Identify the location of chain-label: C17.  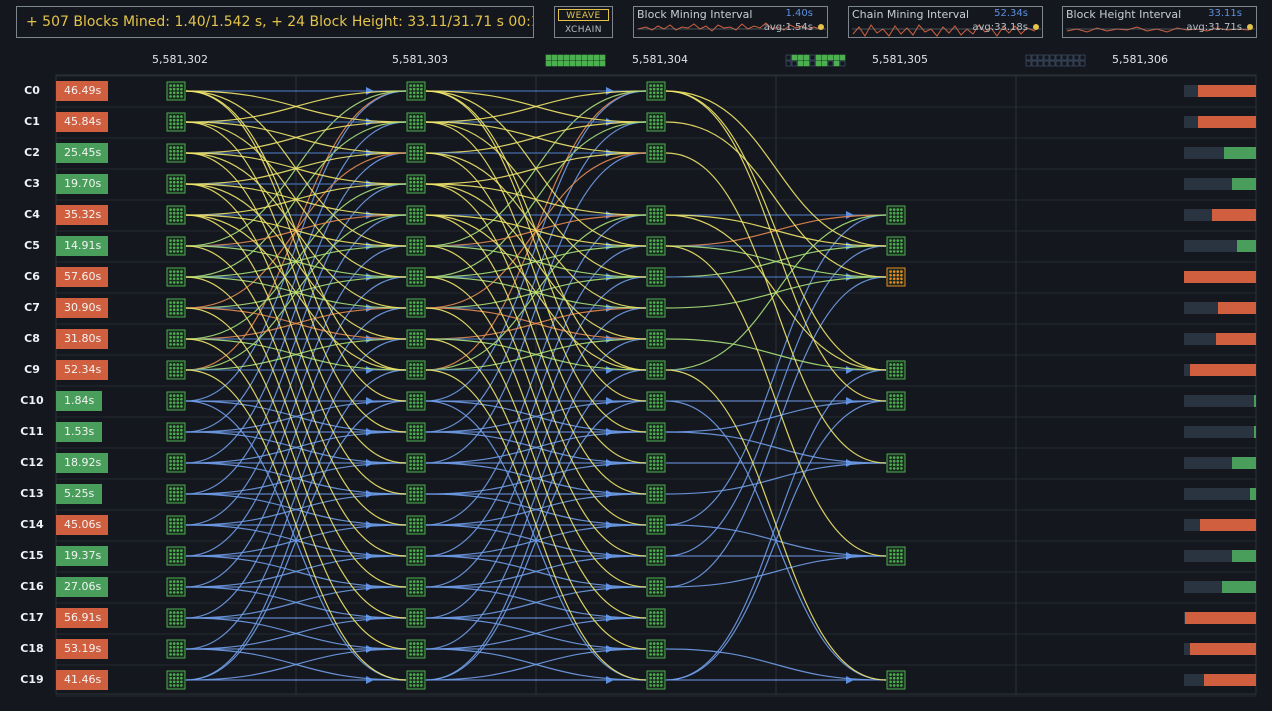
(32, 617).